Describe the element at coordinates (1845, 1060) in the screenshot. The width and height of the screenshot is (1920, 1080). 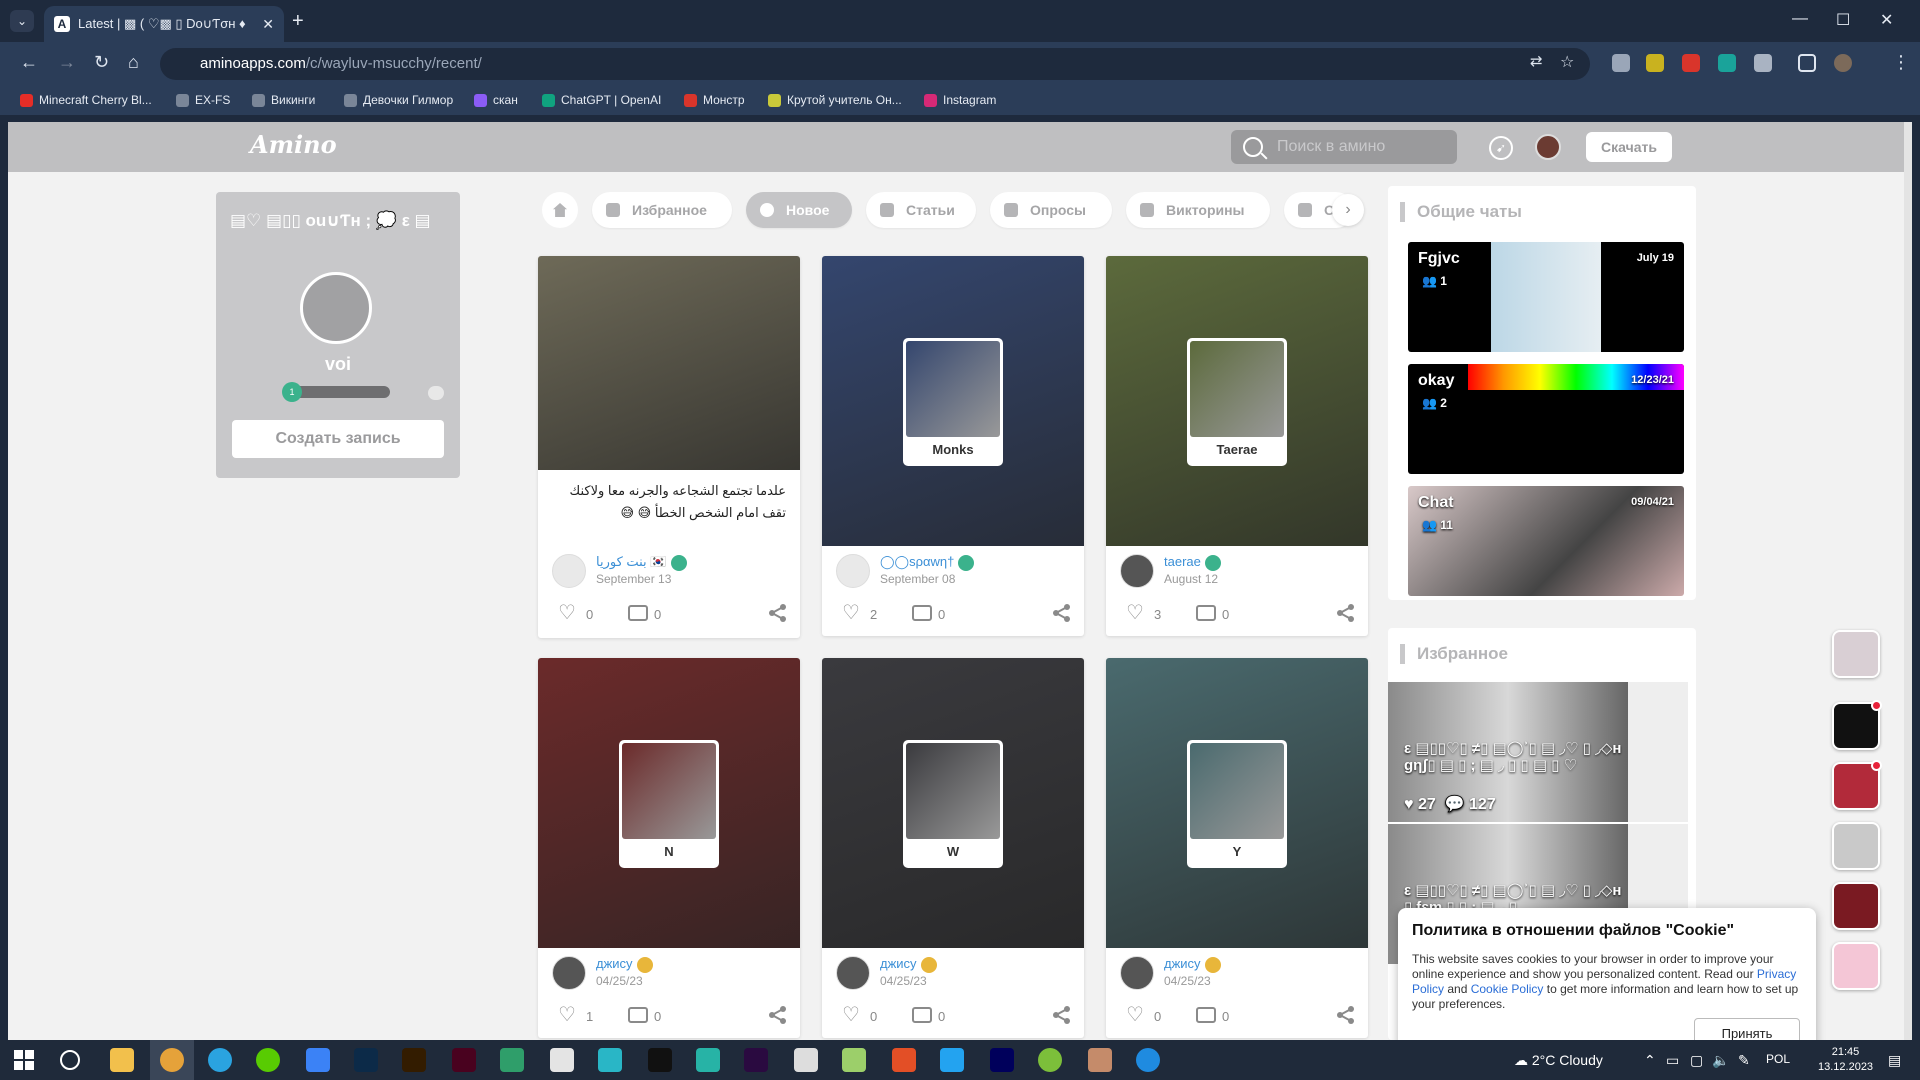
I see `system-clock: 21:45 13.12.2023` at that location.